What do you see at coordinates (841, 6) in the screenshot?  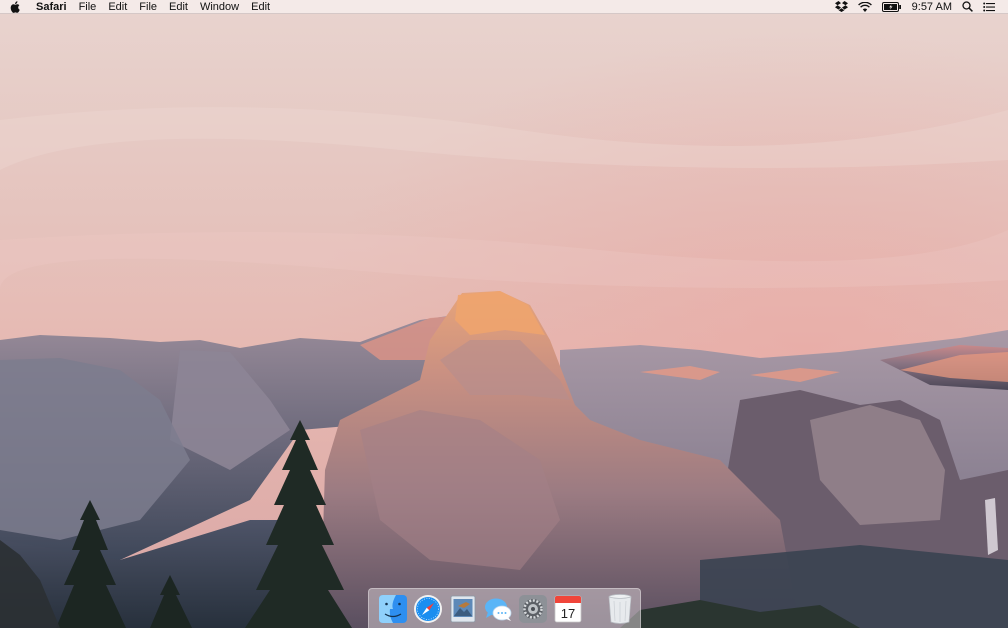 I see `dropbox-icon` at bounding box center [841, 6].